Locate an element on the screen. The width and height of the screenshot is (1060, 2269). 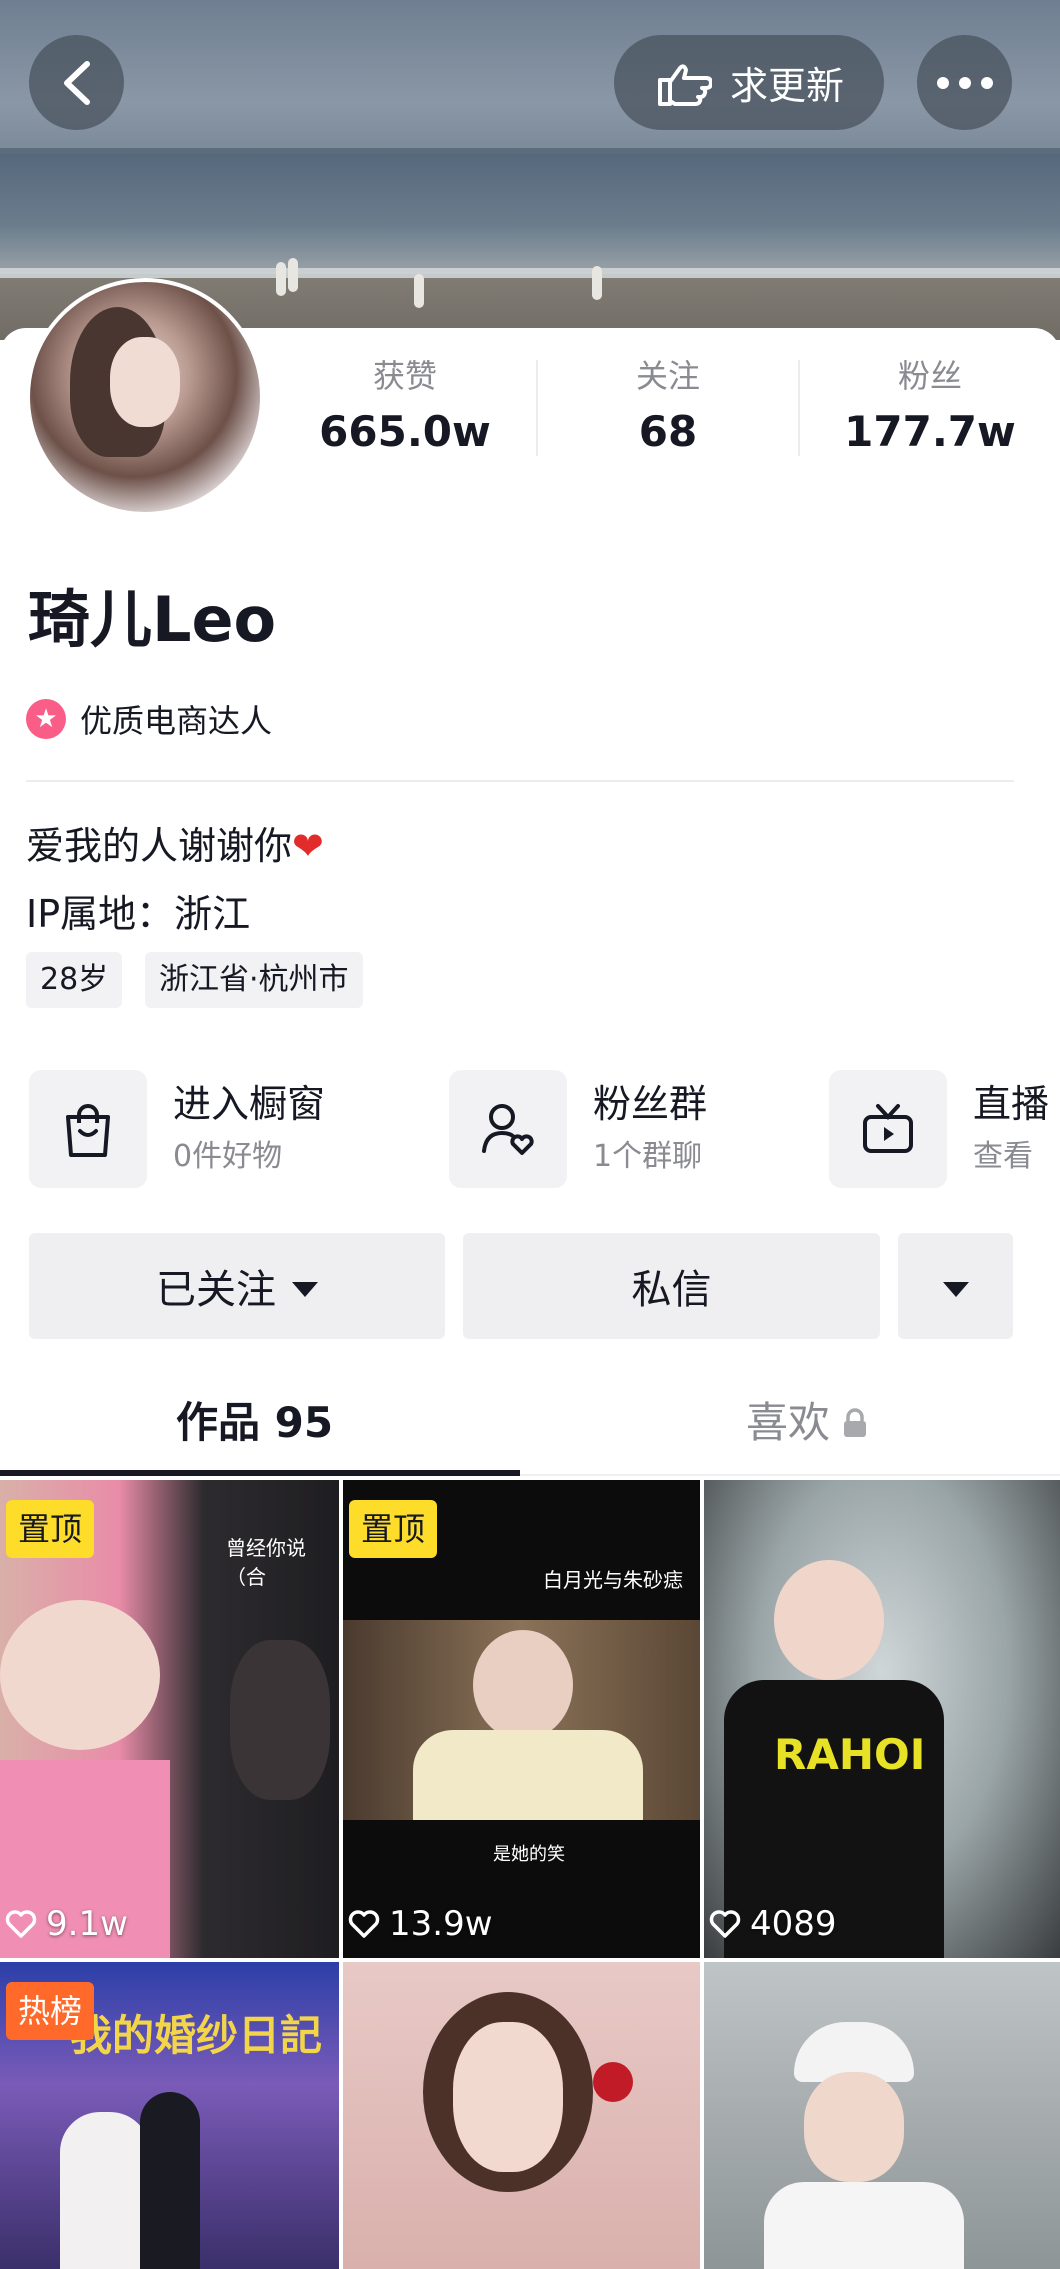
followed-label: 已关注 is located at coordinates (216, 1290).